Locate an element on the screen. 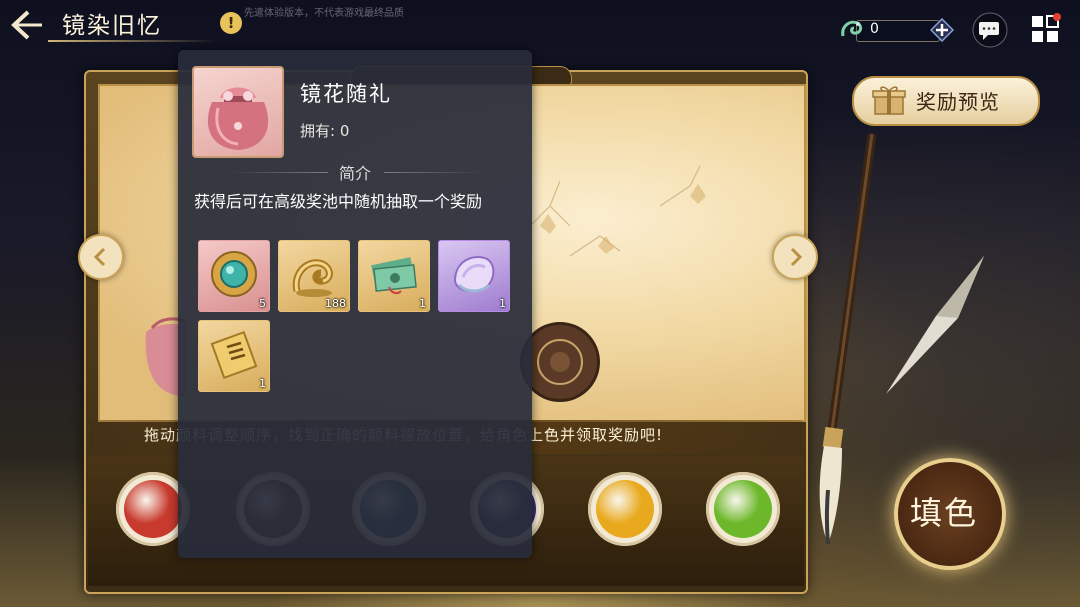 Image resolution: width=1080 pixels, height=607 pixels. chevron-left-icon is located at coordinates (99, 257).